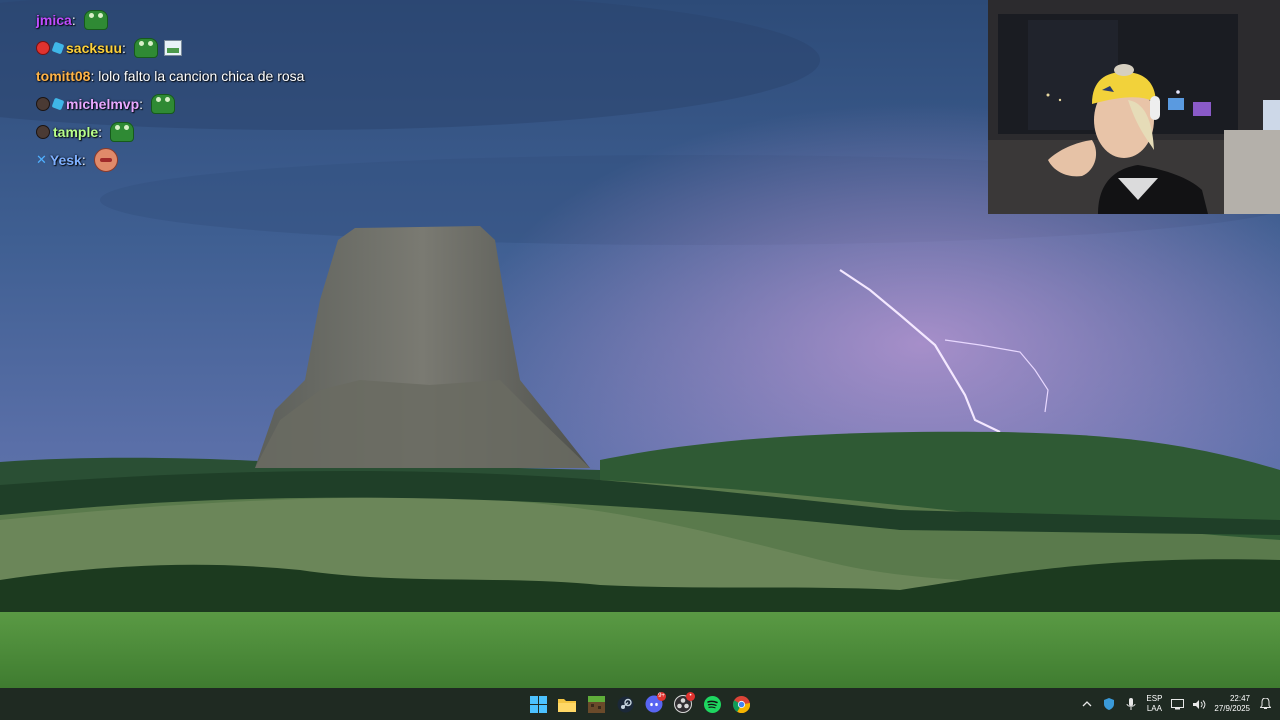  I want to click on spotify-button, so click(712, 704).